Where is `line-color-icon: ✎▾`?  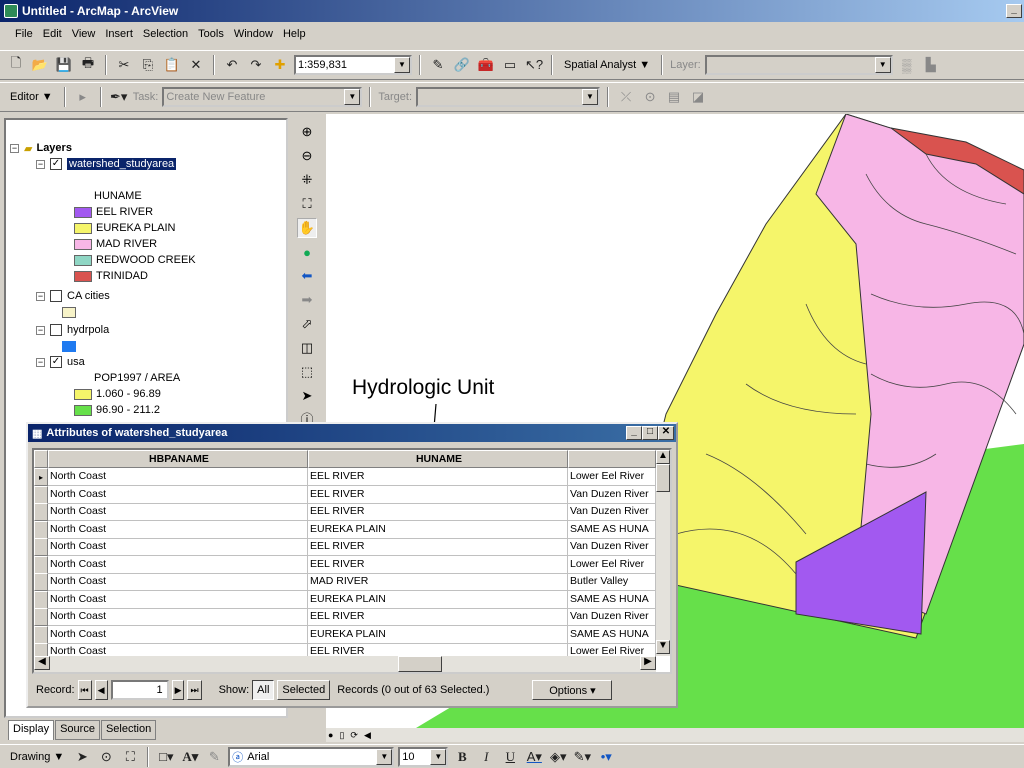 line-color-icon: ✎▾ is located at coordinates (582, 757).